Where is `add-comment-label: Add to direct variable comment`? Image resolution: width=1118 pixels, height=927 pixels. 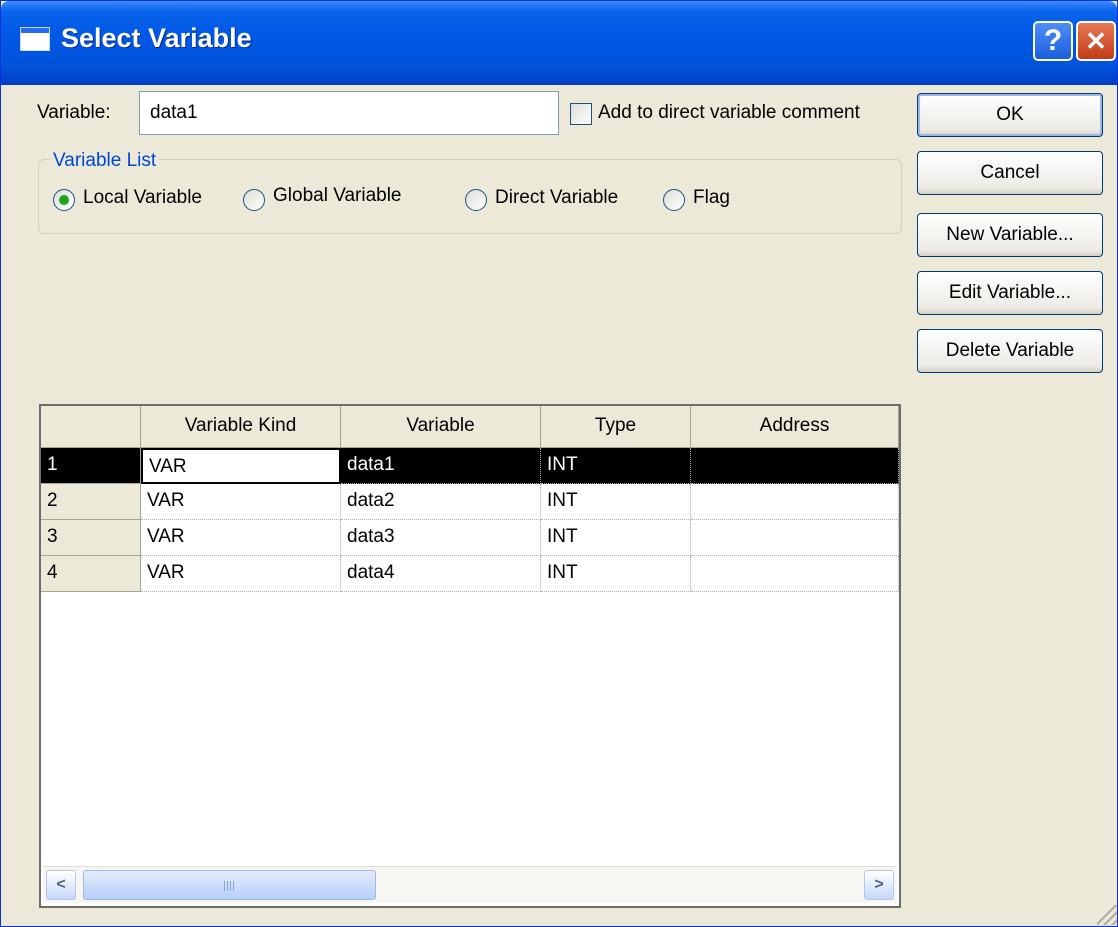 add-comment-label: Add to direct variable comment is located at coordinates (729, 113).